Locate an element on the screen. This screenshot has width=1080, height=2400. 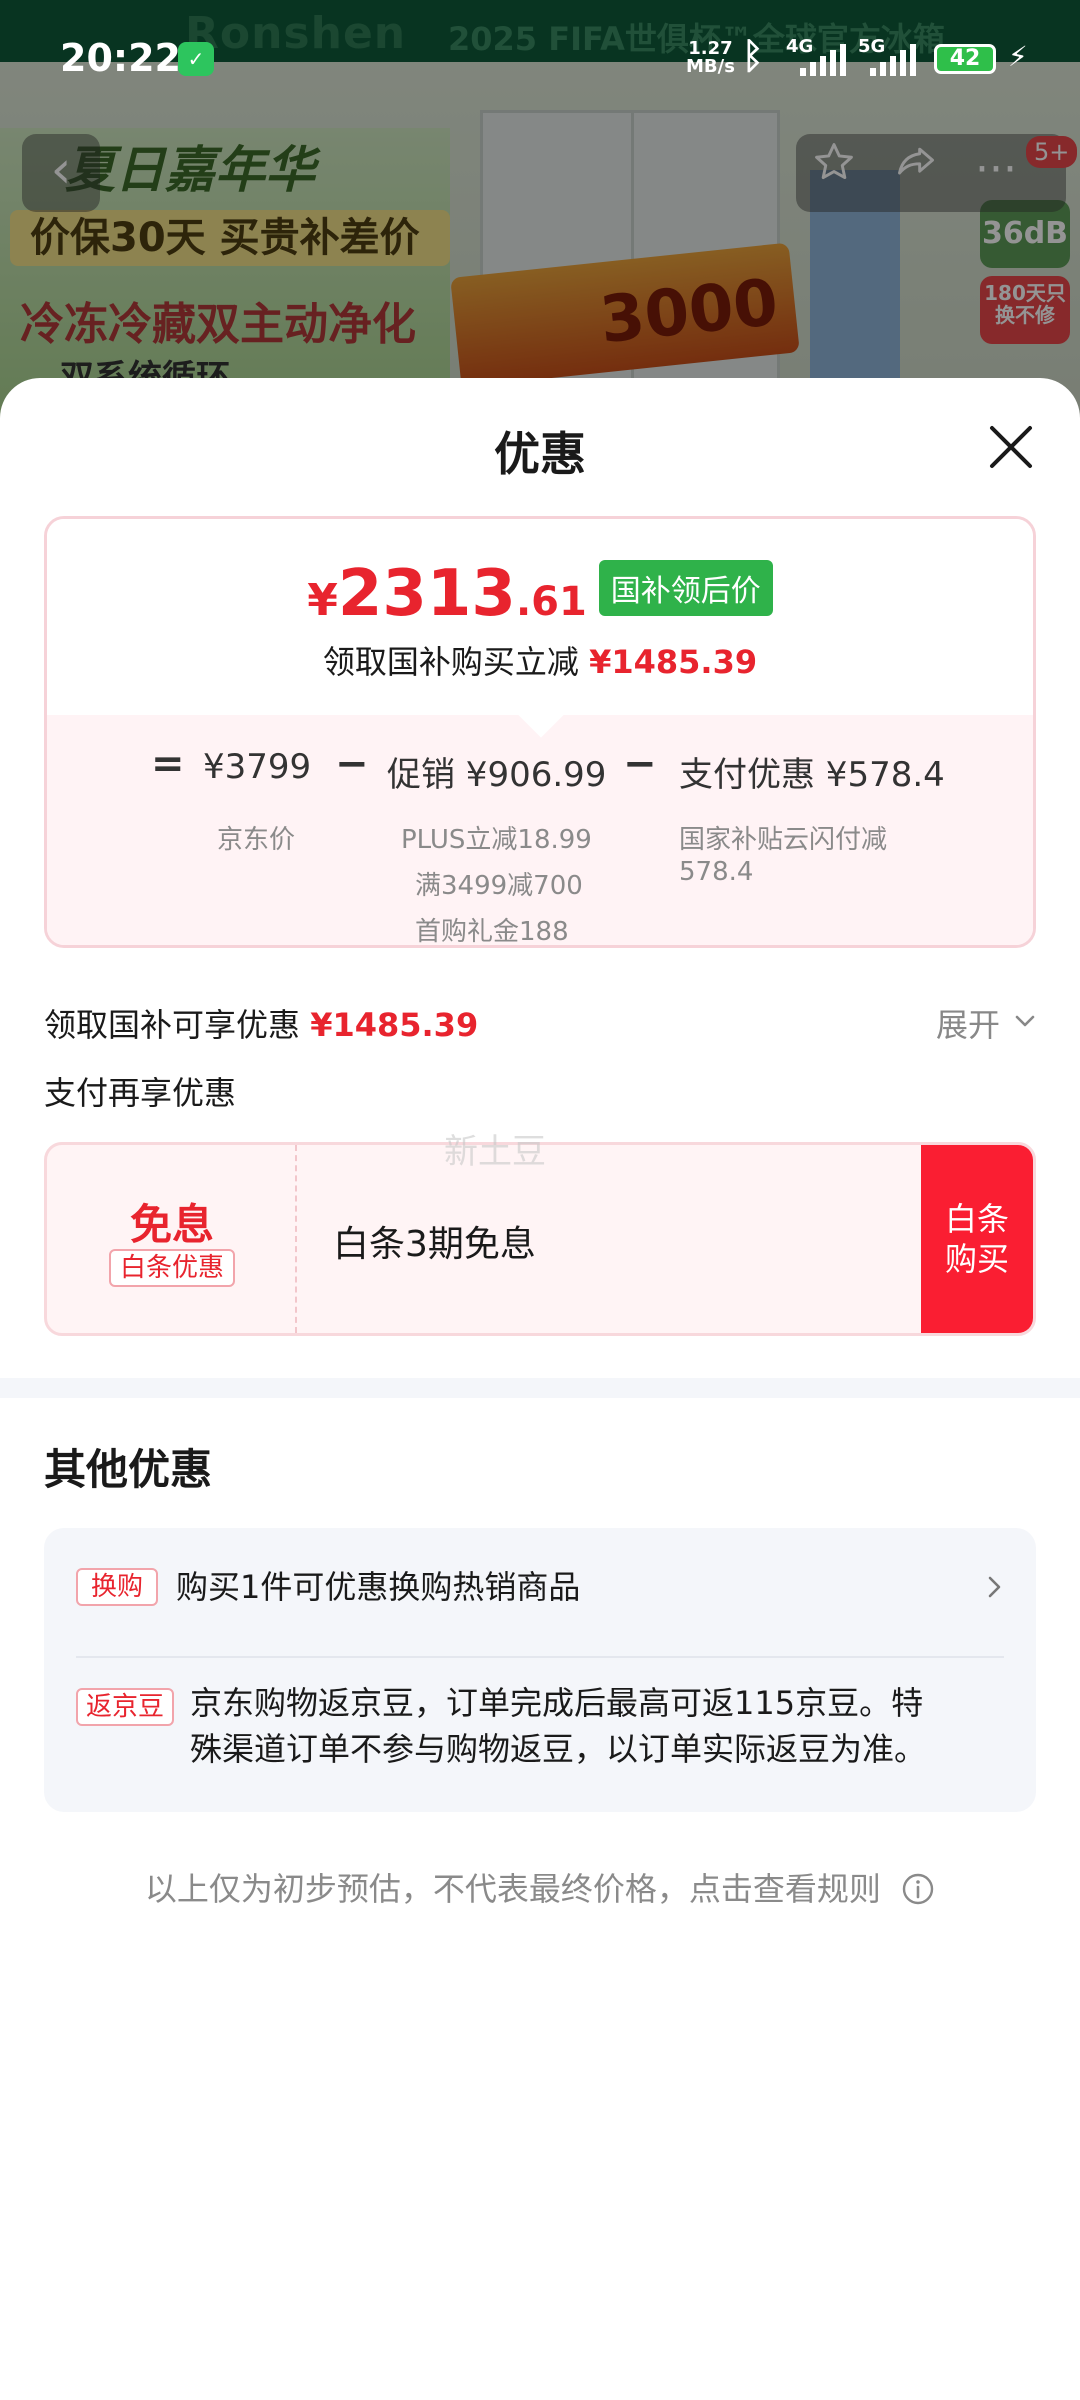
baitiao-offer-badge: 白条优惠 is located at coordinates (172, 1268).